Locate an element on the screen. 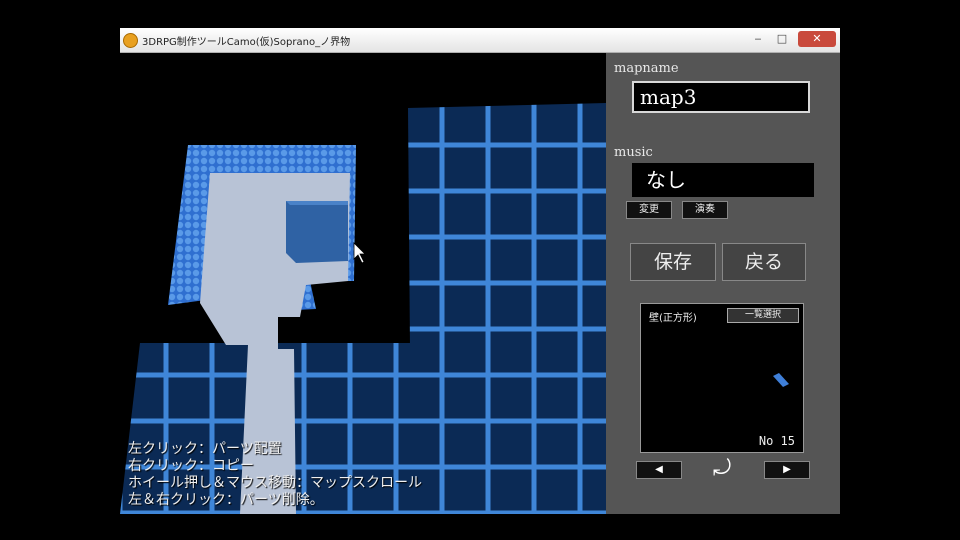  parts-selector: 壁(正方形) 一覧選択 No 15 is located at coordinates (722, 378).